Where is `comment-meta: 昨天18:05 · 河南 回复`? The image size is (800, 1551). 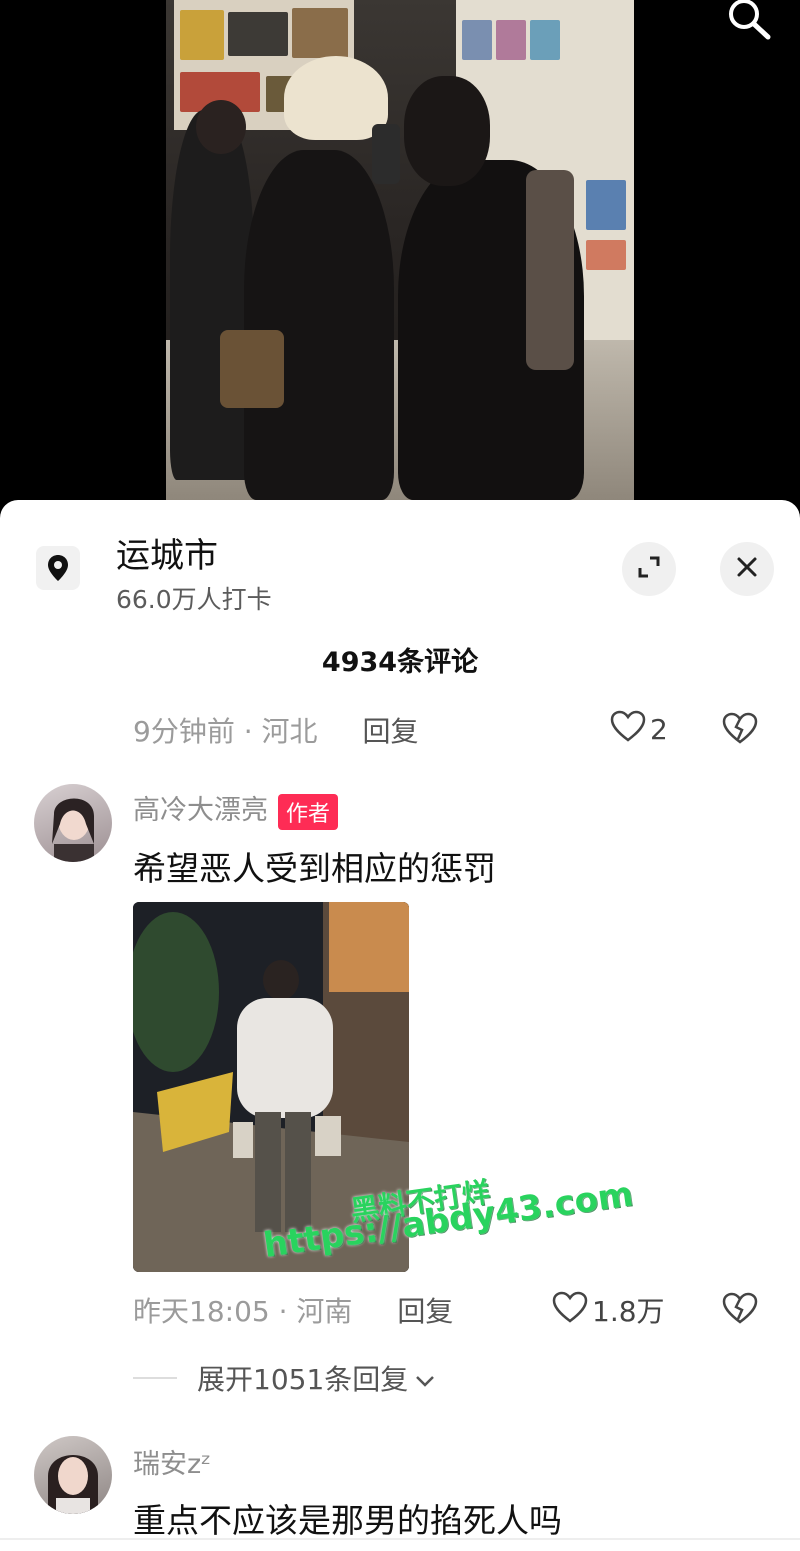
comment-meta: 昨天18:05 · 河南 回复 is located at coordinates (293, 1310).